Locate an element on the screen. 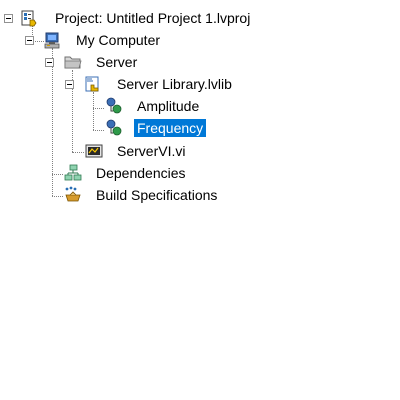 This screenshot has width=400, height=400. collapse-computer-button is located at coordinates (29, 40).